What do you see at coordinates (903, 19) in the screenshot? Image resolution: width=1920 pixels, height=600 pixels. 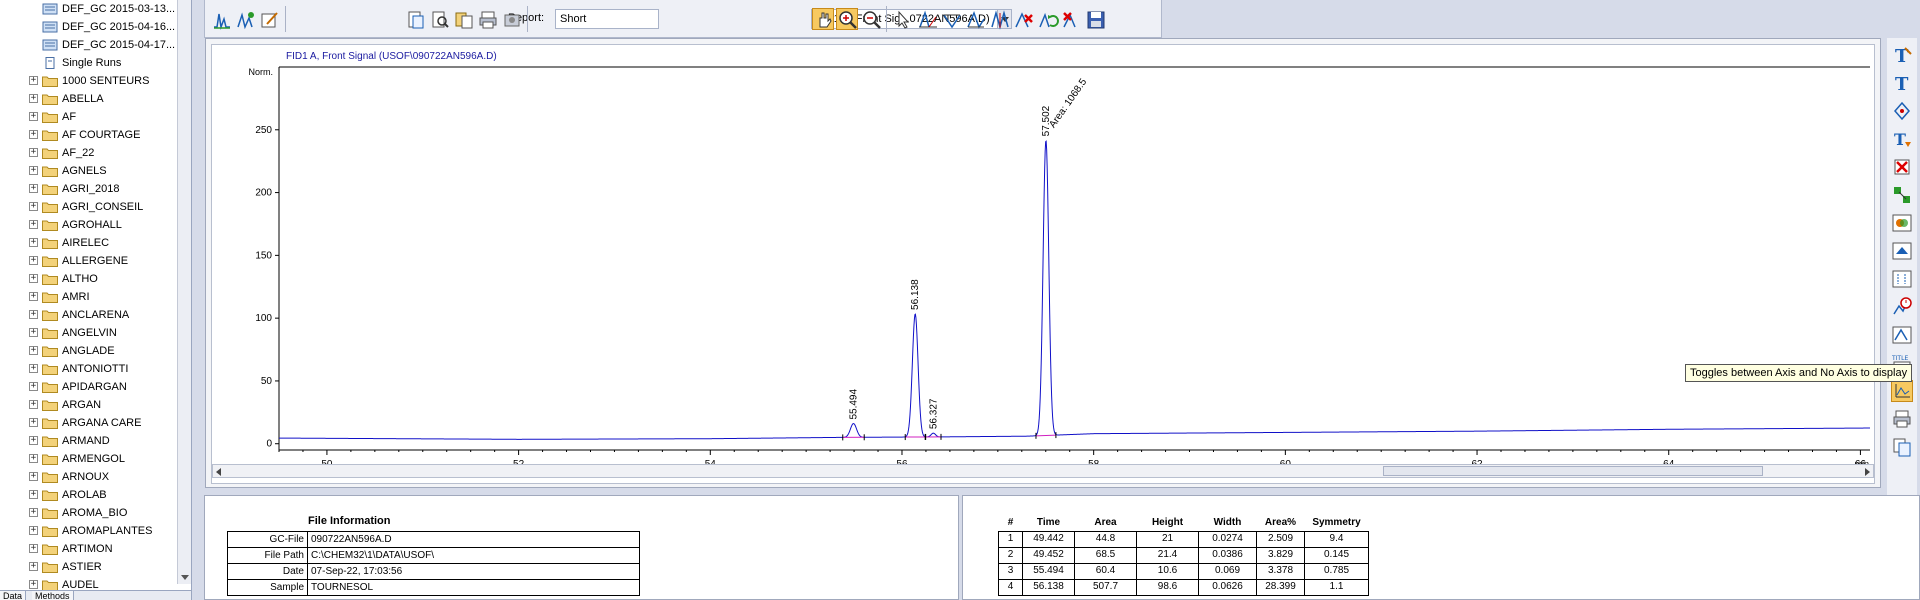 I see `select-cursor-icon` at bounding box center [903, 19].